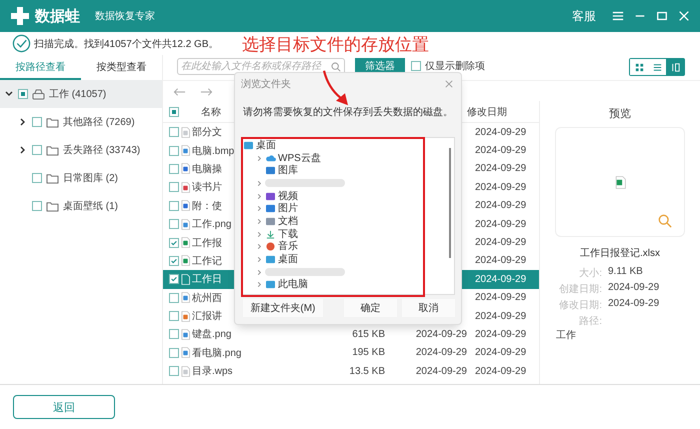 This screenshot has height=429, width=700. Describe the element at coordinates (207, 243) in the screenshot. I see `file-name: 工作报` at that location.